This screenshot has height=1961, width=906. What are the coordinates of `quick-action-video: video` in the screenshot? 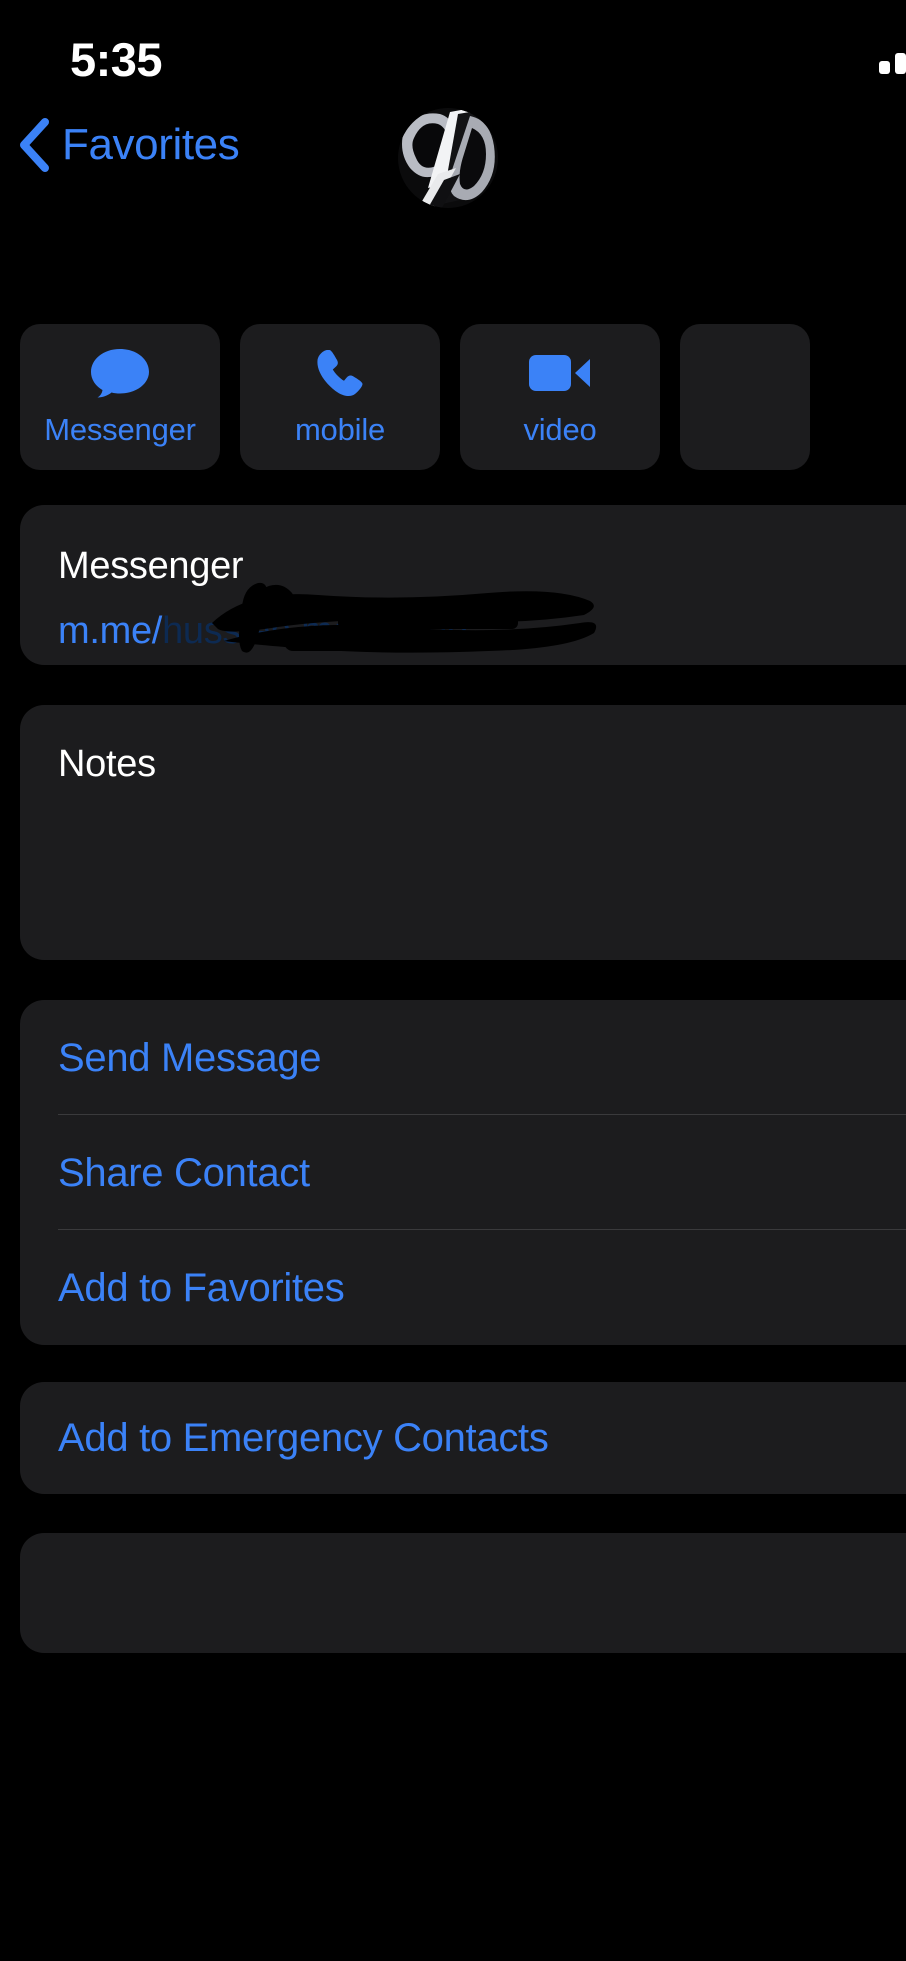 It's located at (560, 397).